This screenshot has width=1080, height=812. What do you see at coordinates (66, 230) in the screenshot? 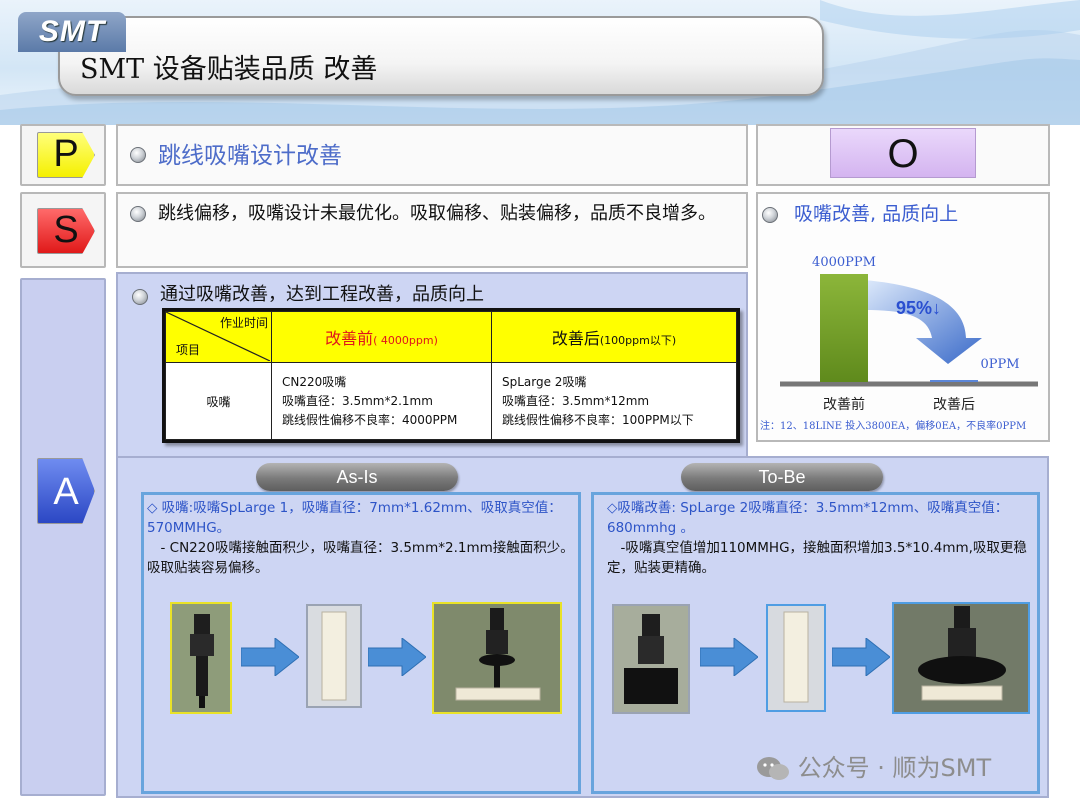
I see `s-letter: S` at bounding box center [66, 230].